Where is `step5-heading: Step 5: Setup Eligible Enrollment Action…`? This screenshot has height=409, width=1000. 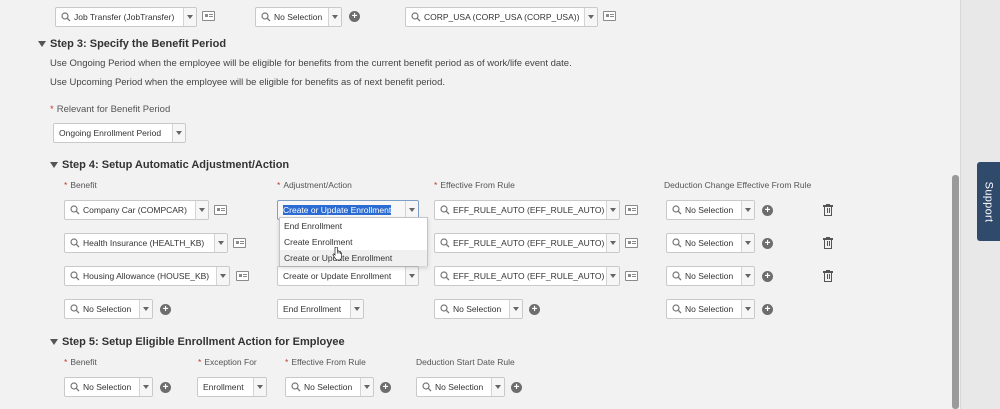 step5-heading: Step 5: Setup Eligible Enrollment Action… is located at coordinates (197, 342).